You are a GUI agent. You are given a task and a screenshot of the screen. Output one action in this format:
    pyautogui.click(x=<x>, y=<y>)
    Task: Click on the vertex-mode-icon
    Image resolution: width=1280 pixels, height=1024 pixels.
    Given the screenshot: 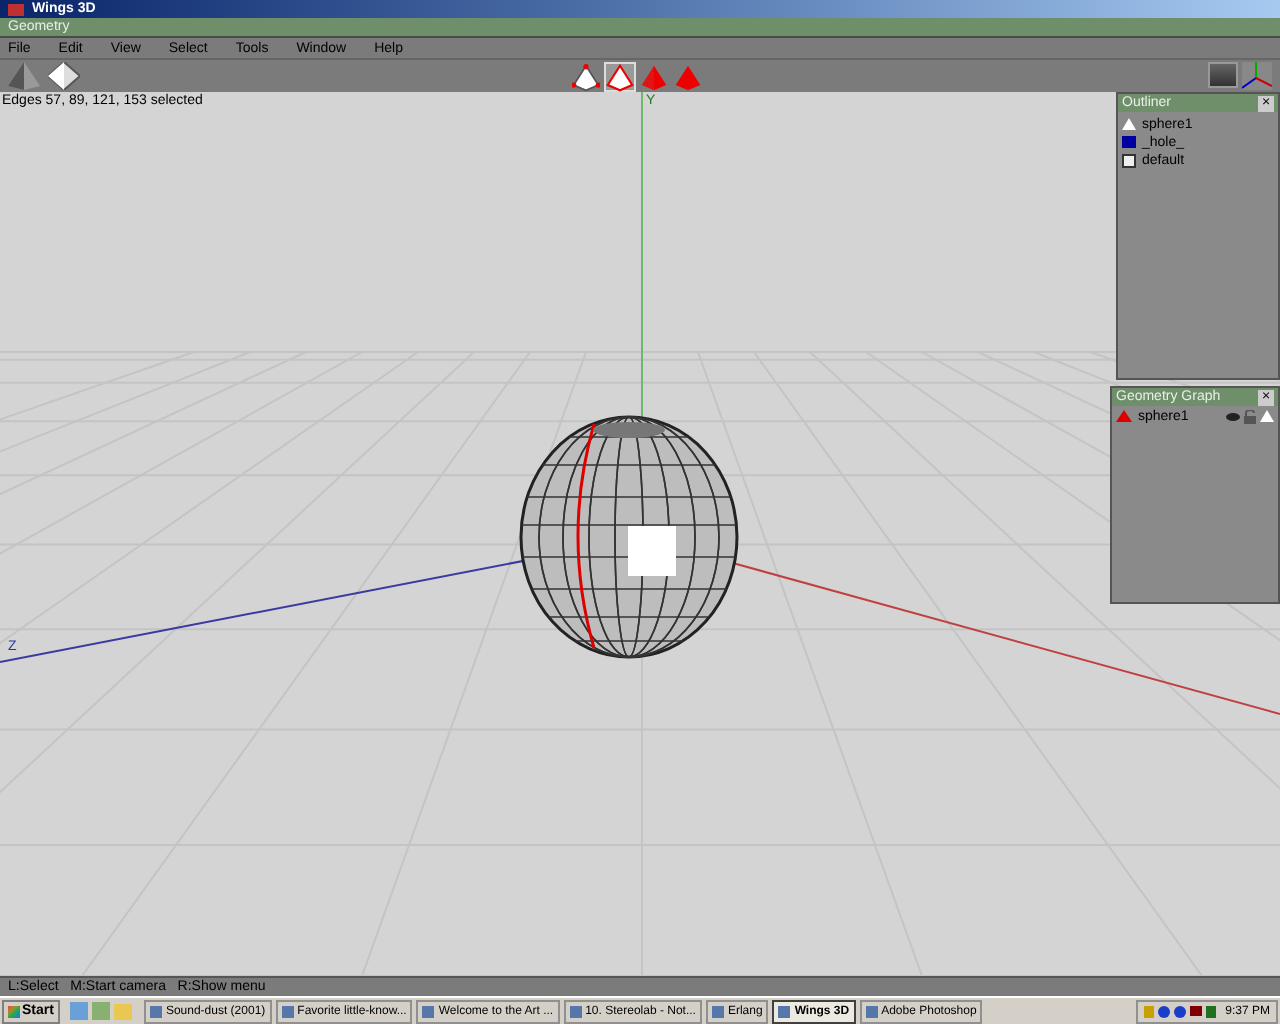 What is the action you would take?
    pyautogui.click(x=586, y=77)
    